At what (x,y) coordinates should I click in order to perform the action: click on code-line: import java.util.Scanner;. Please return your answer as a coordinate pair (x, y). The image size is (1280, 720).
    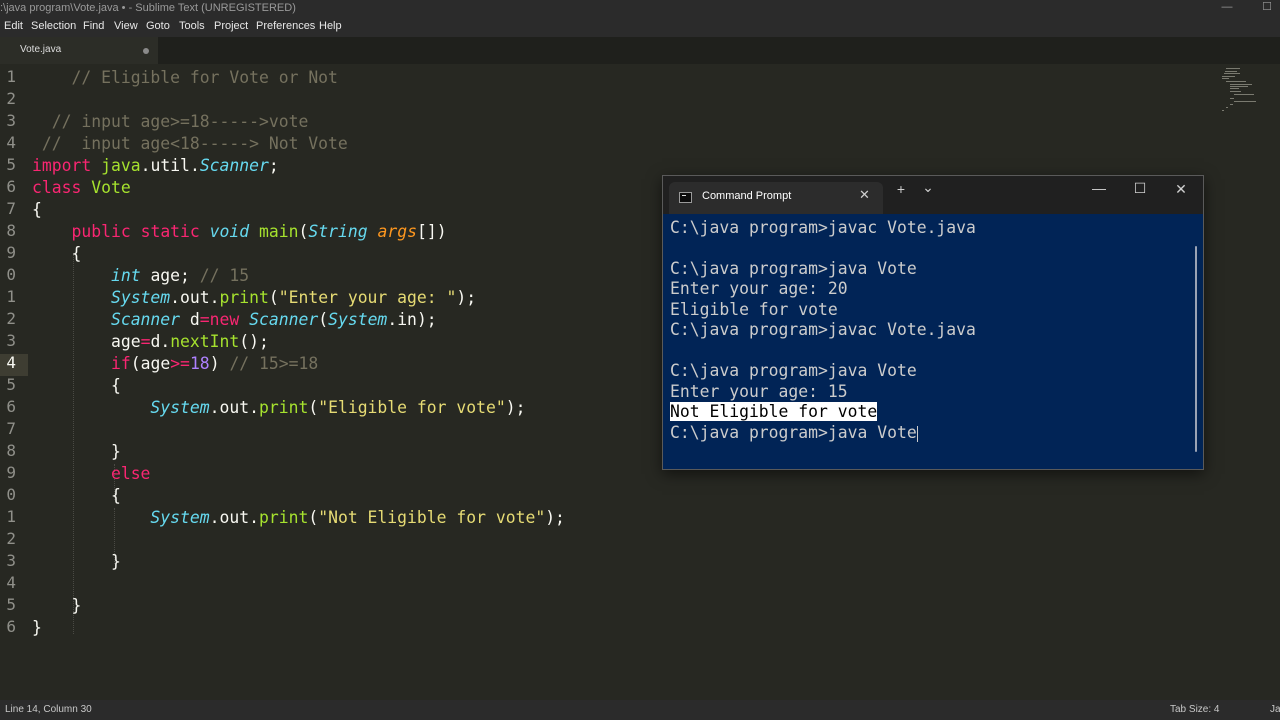
    Looking at the image, I should click on (155, 166).